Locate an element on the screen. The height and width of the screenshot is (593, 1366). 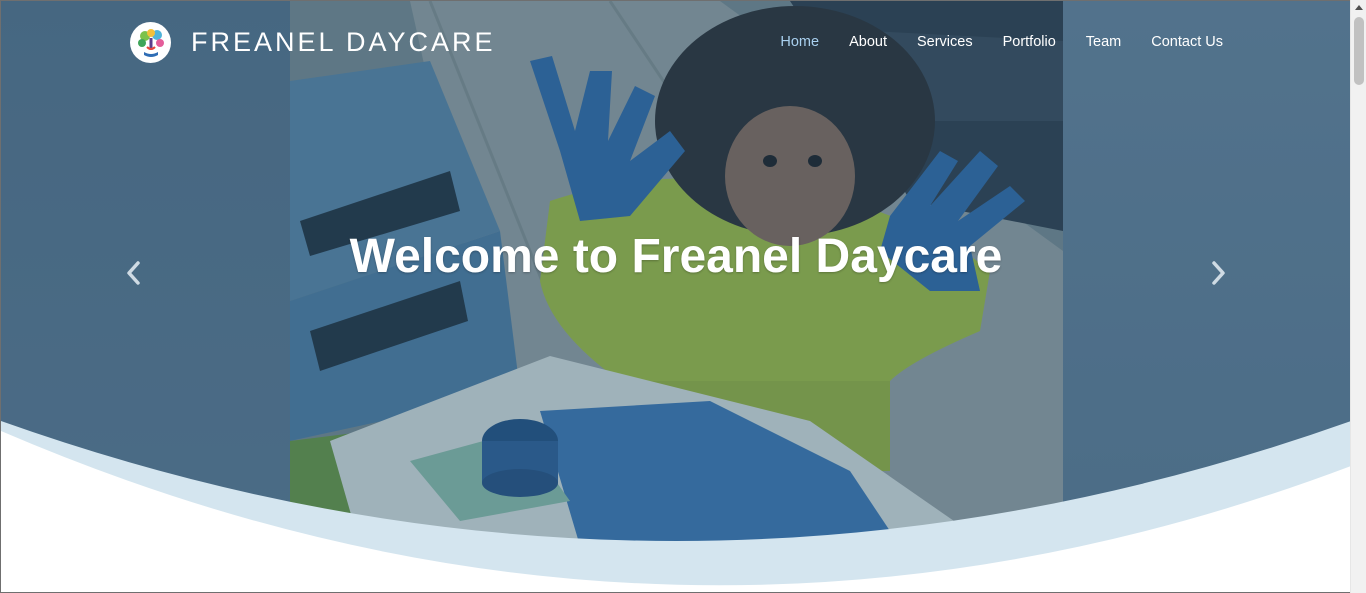
nav-team: Team is located at coordinates (1103, 42).